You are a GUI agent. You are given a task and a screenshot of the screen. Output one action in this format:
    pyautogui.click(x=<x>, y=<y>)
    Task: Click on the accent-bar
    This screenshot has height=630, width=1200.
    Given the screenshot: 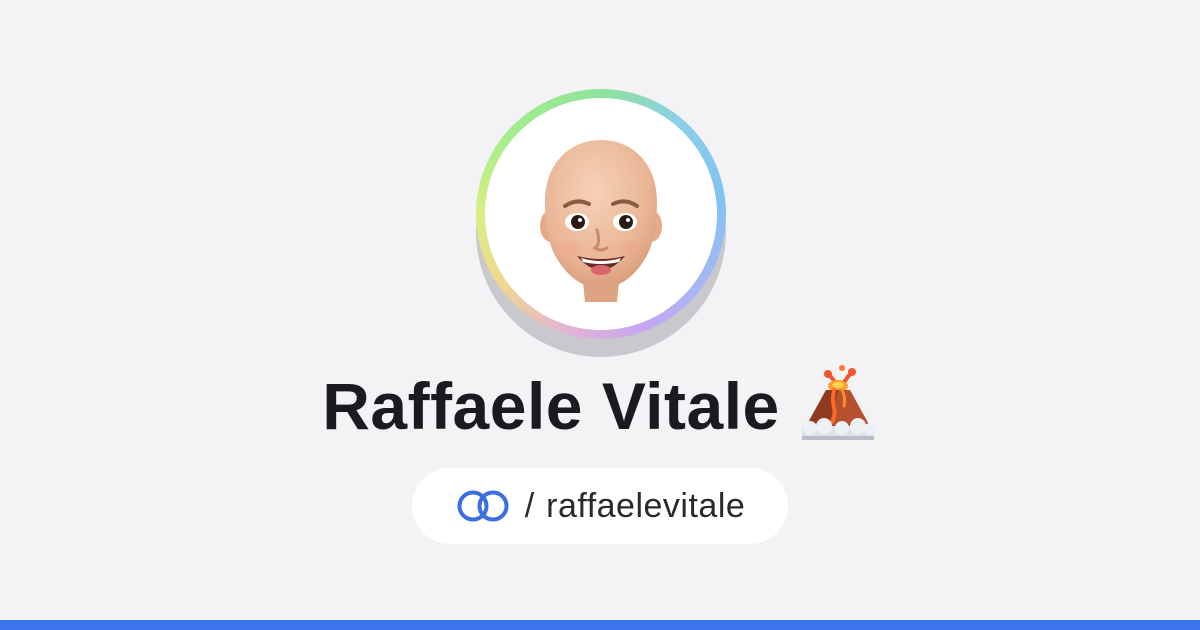 What is the action you would take?
    pyautogui.click(x=600, y=625)
    